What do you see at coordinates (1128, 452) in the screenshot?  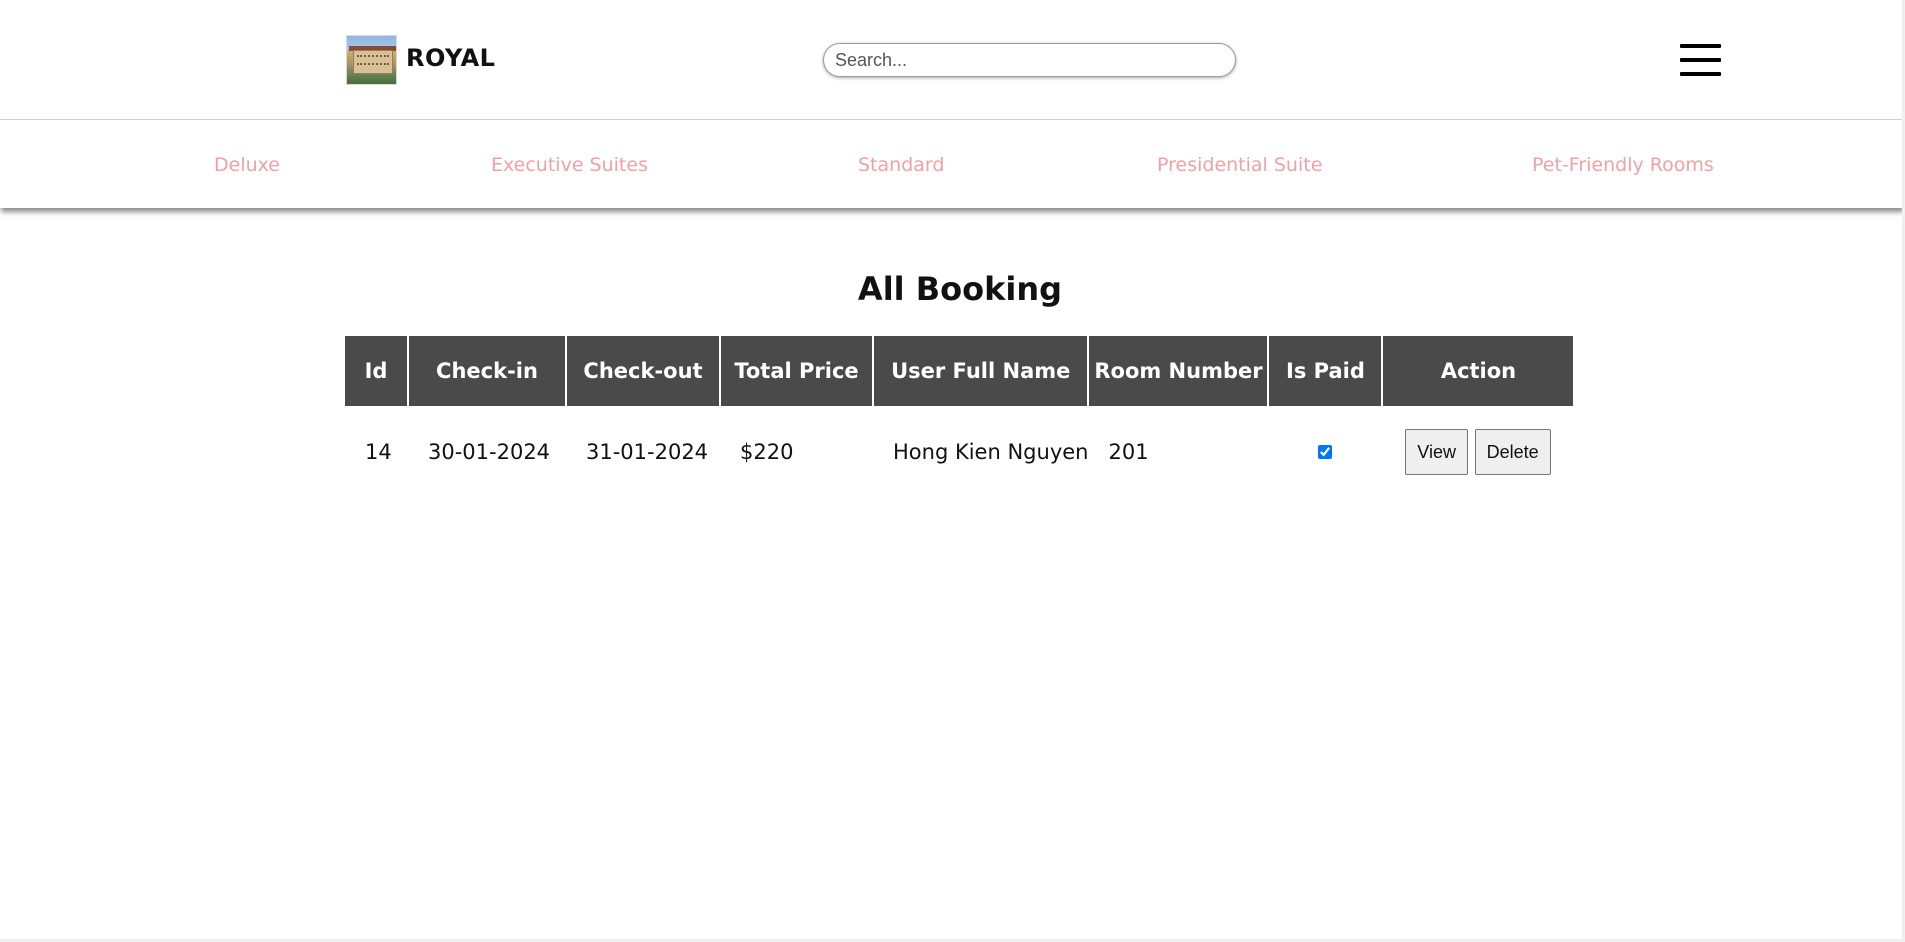 I see `cell-room-number: 201` at bounding box center [1128, 452].